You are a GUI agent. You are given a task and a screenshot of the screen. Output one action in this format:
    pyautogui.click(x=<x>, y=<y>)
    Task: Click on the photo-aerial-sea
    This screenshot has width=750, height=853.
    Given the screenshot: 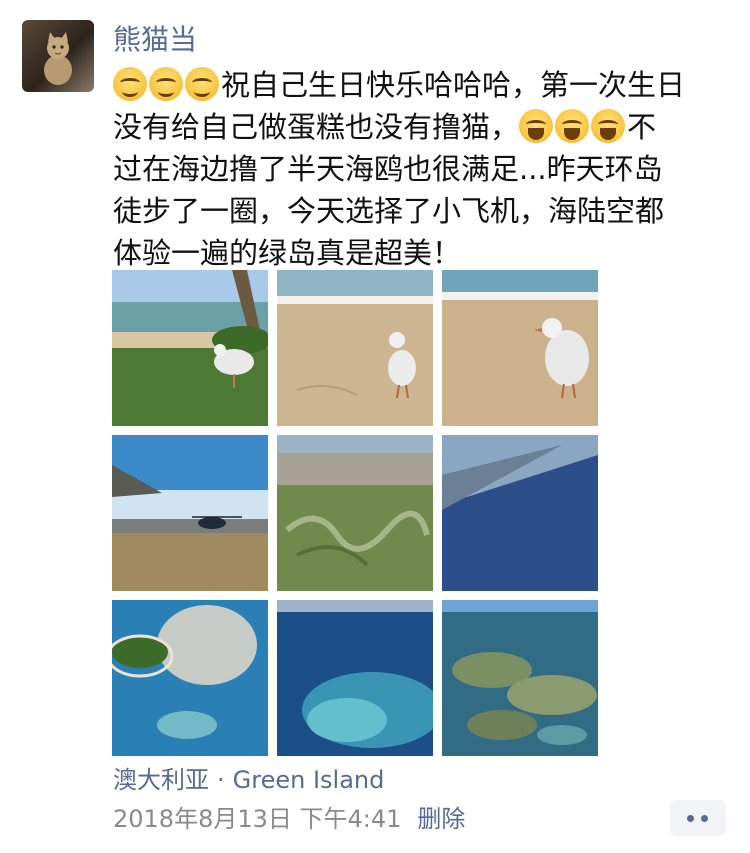 What is the action you would take?
    pyautogui.click(x=520, y=513)
    